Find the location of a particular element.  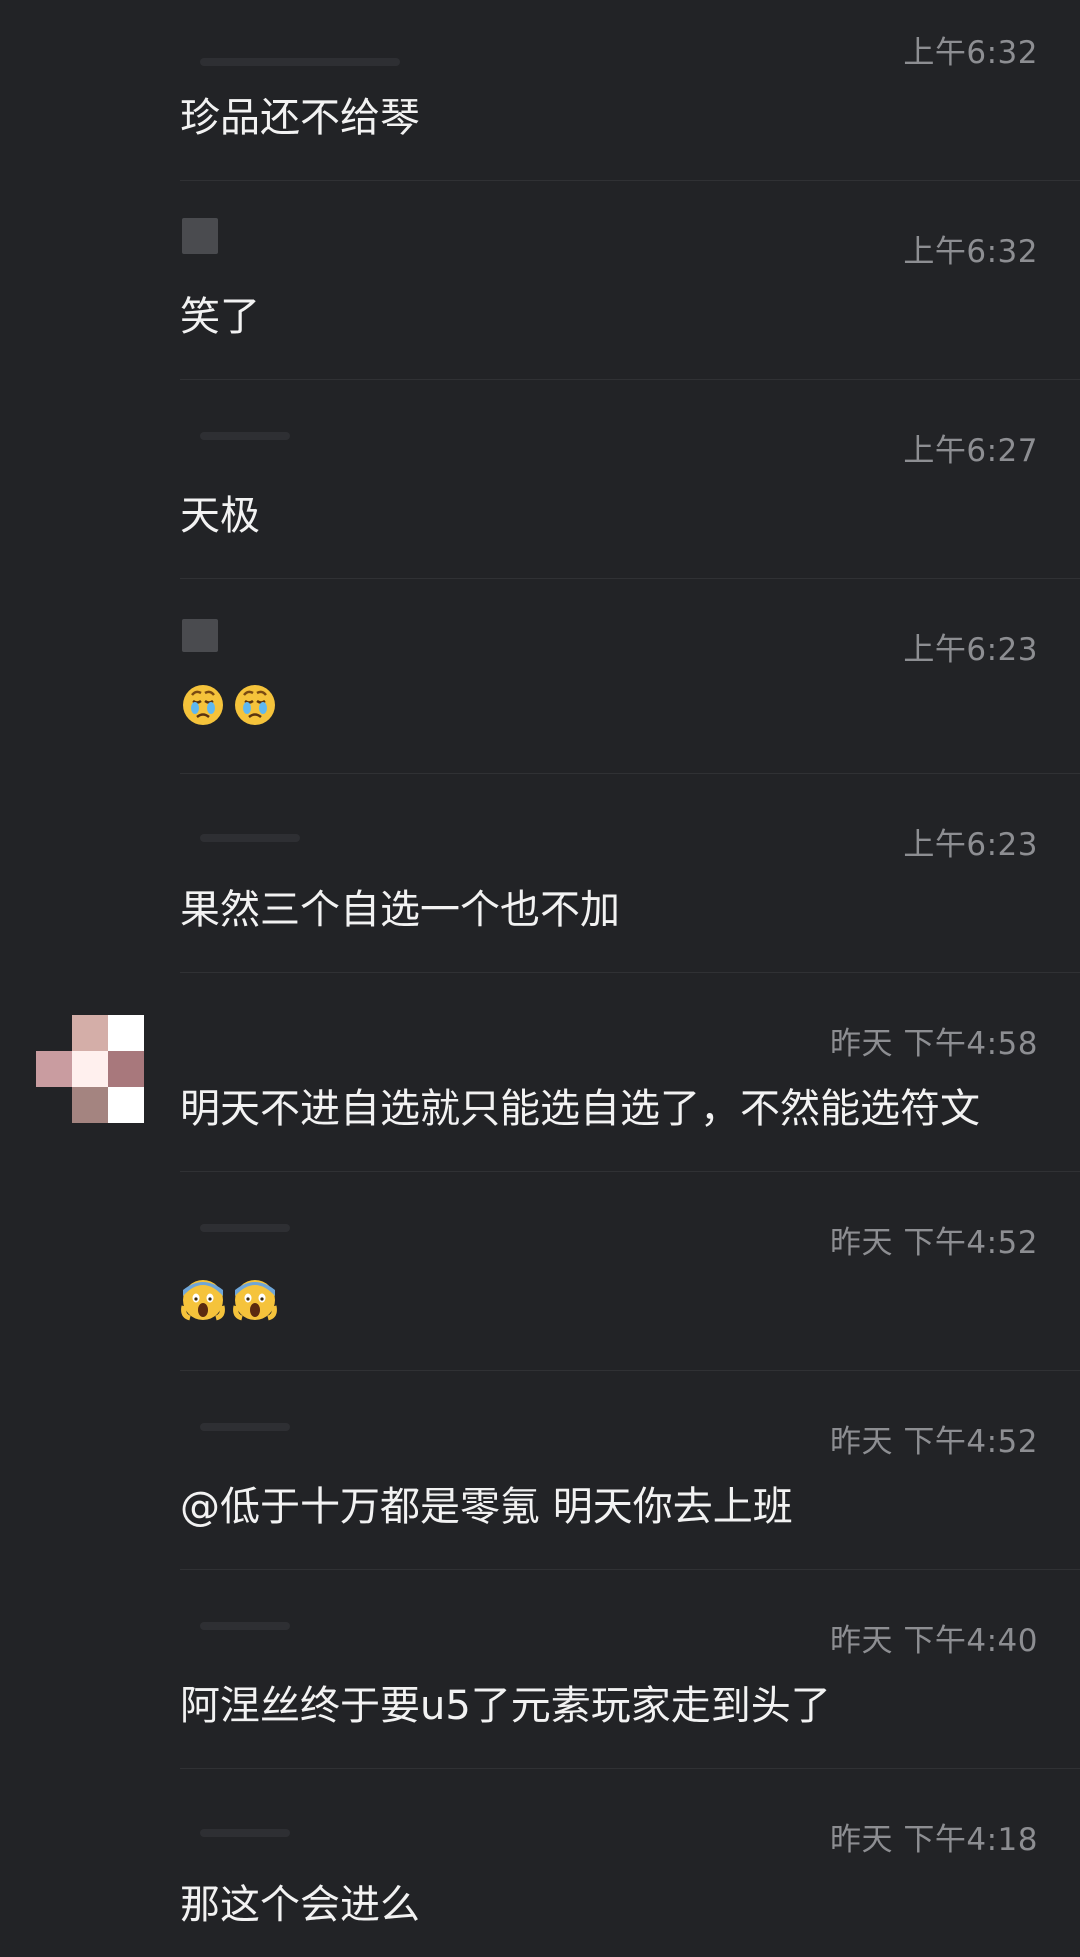

message-text: 明天不进自选就只能选自选了，不然能选符文 is located at coordinates (580, 1109).